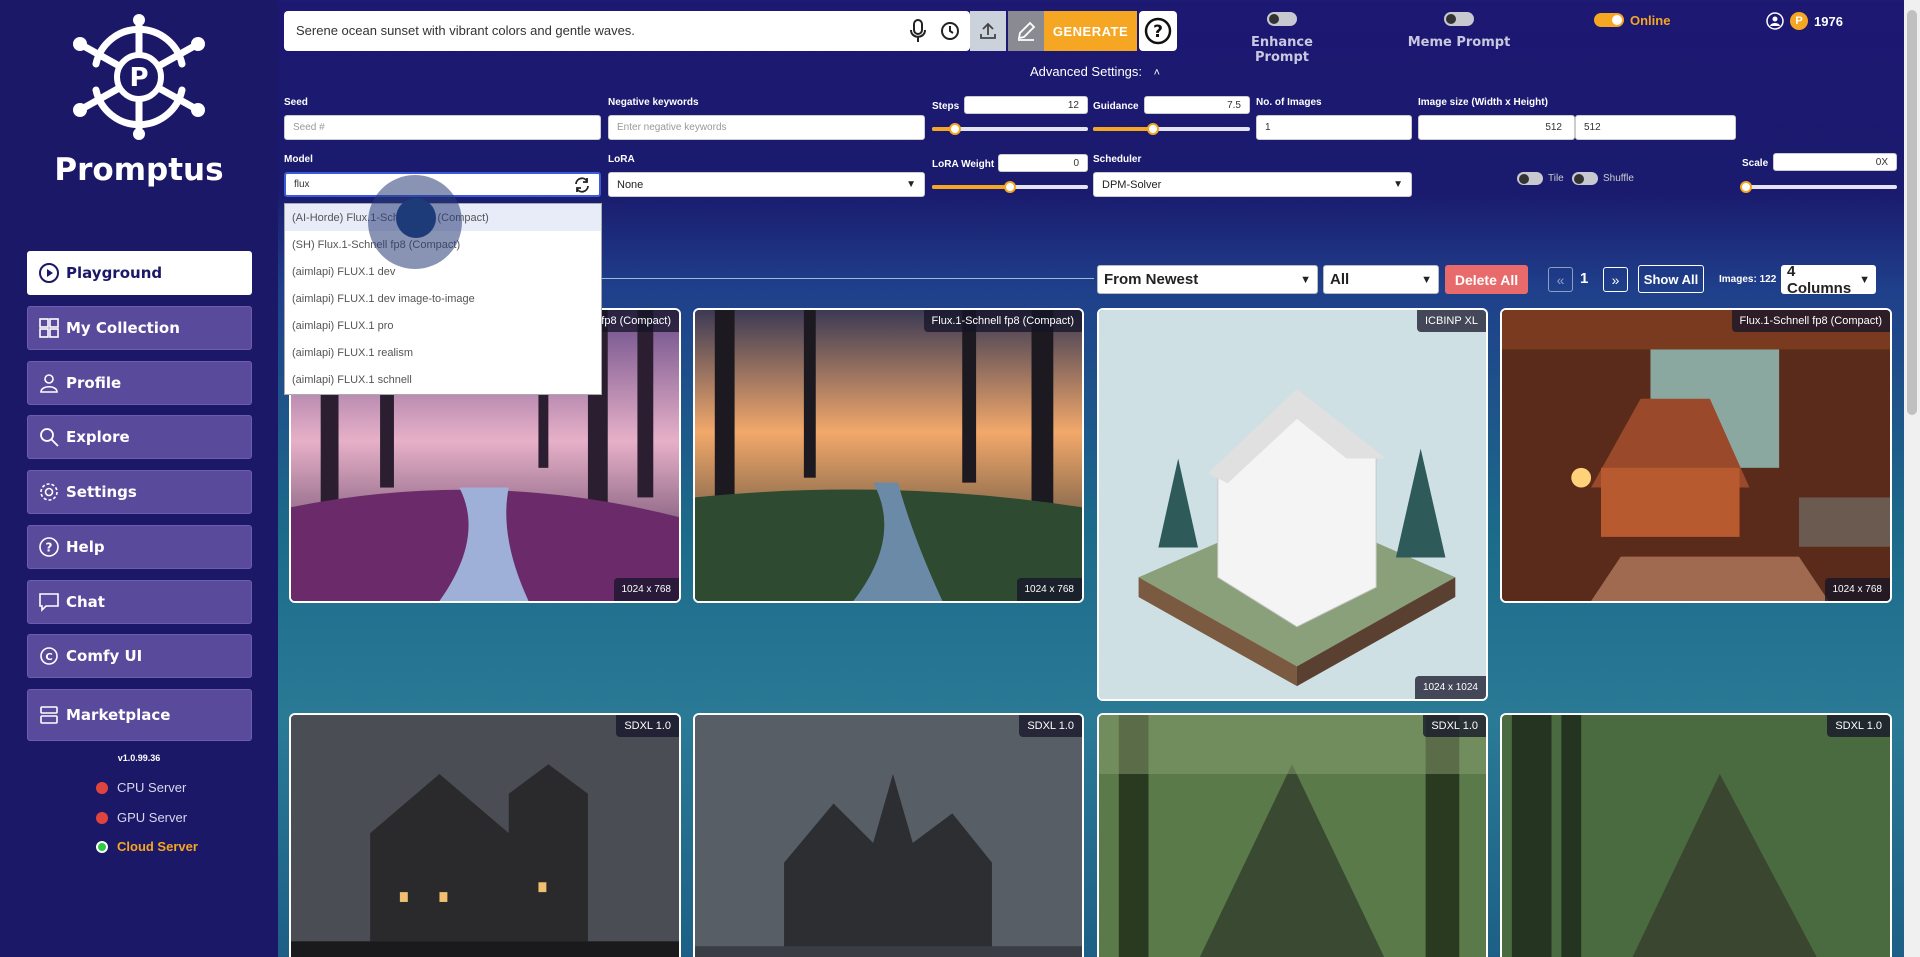 This screenshot has width=1920, height=957. Describe the element at coordinates (443, 379) in the screenshot. I see `model-option: (aimlapi) FLUX.1 schnell` at that location.